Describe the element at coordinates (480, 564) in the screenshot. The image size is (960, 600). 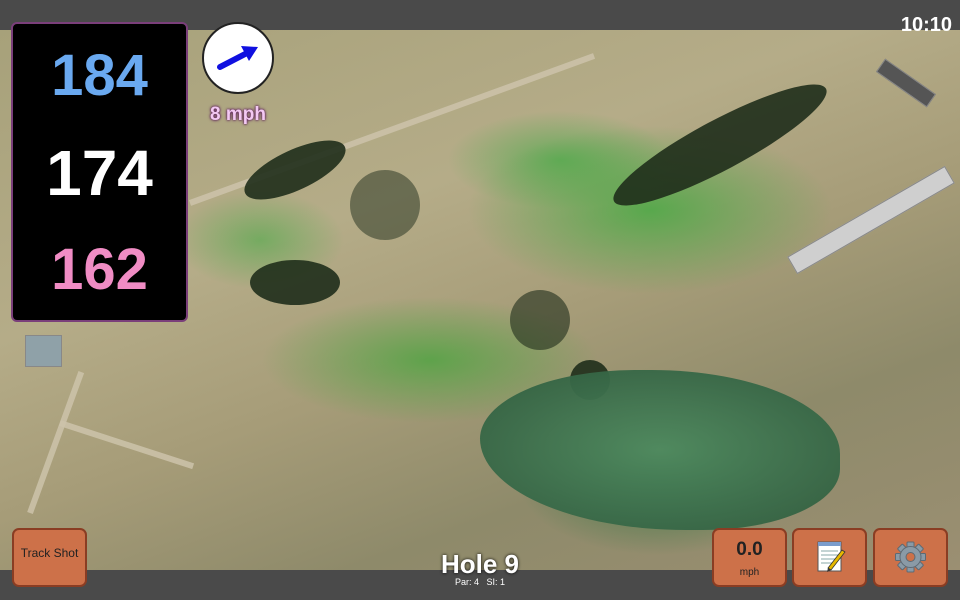
I see `hole-title: Hole 9` at that location.